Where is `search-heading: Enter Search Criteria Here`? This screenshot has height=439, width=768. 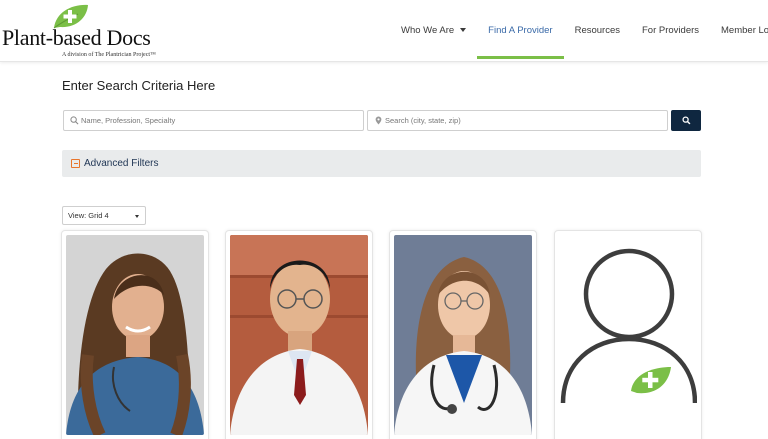
search-heading: Enter Search Criteria Here is located at coordinates (139, 85).